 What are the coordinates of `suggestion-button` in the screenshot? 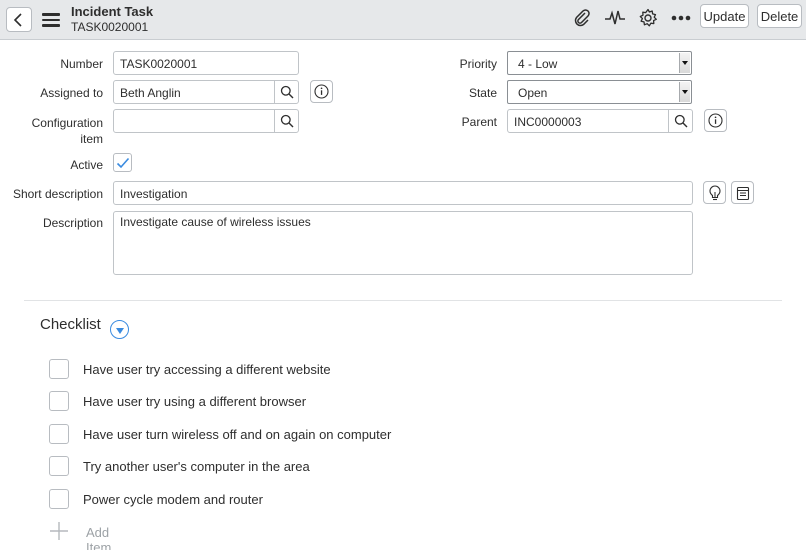 It's located at (714, 192).